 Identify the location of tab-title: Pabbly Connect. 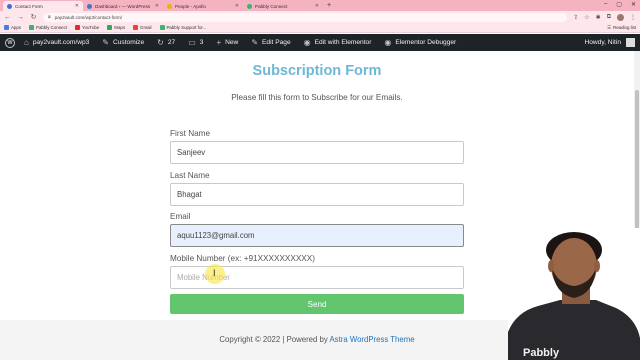
(271, 6).